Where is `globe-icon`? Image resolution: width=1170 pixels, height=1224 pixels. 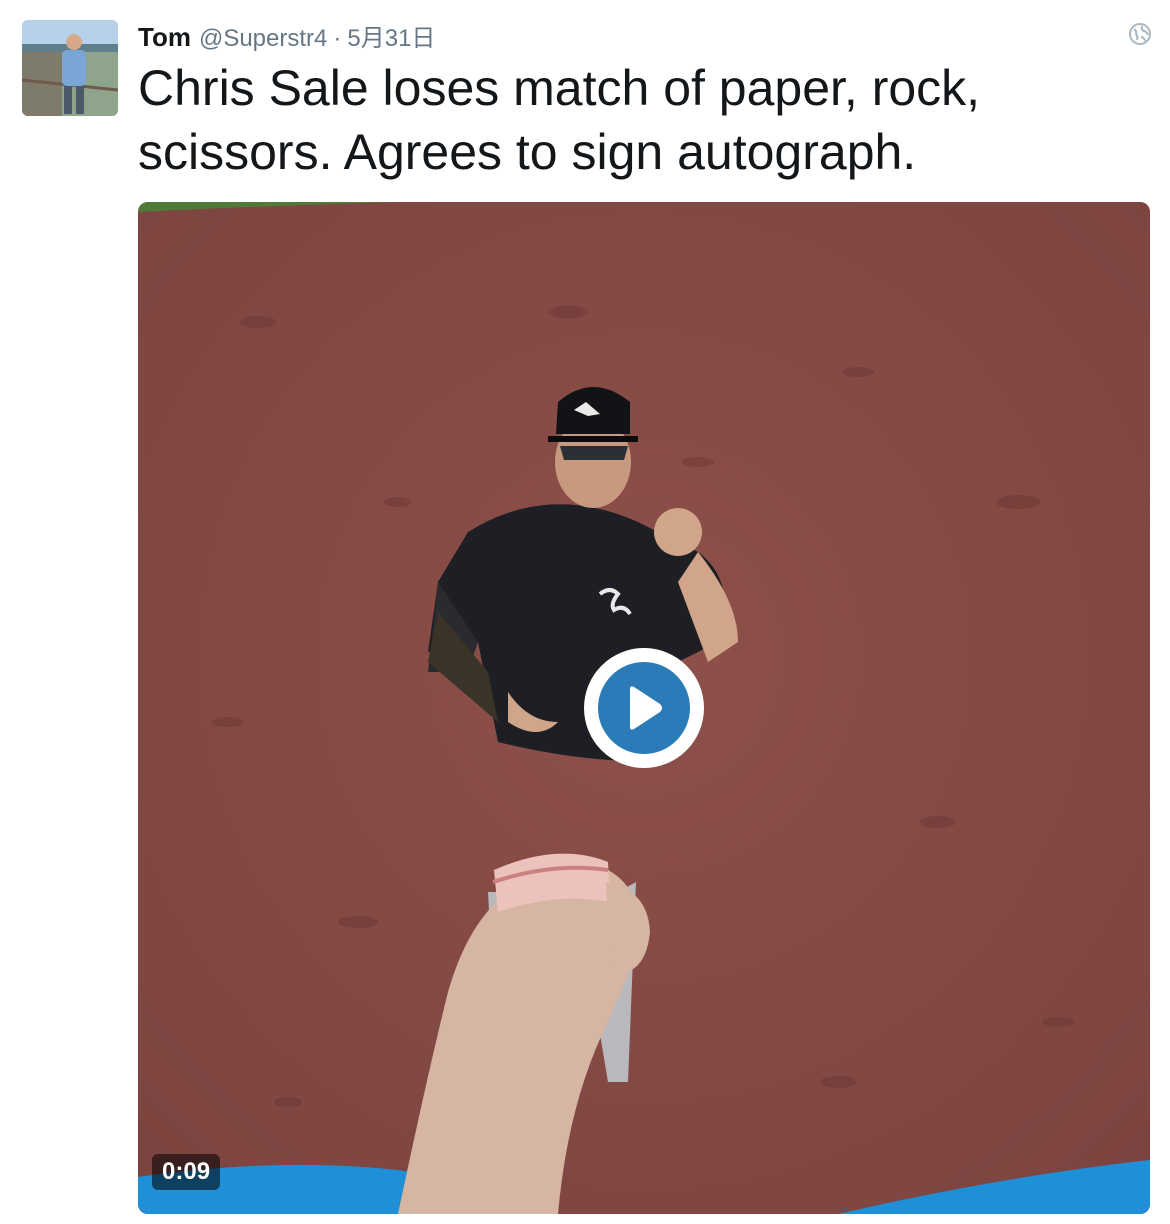 globe-icon is located at coordinates (1140, 34).